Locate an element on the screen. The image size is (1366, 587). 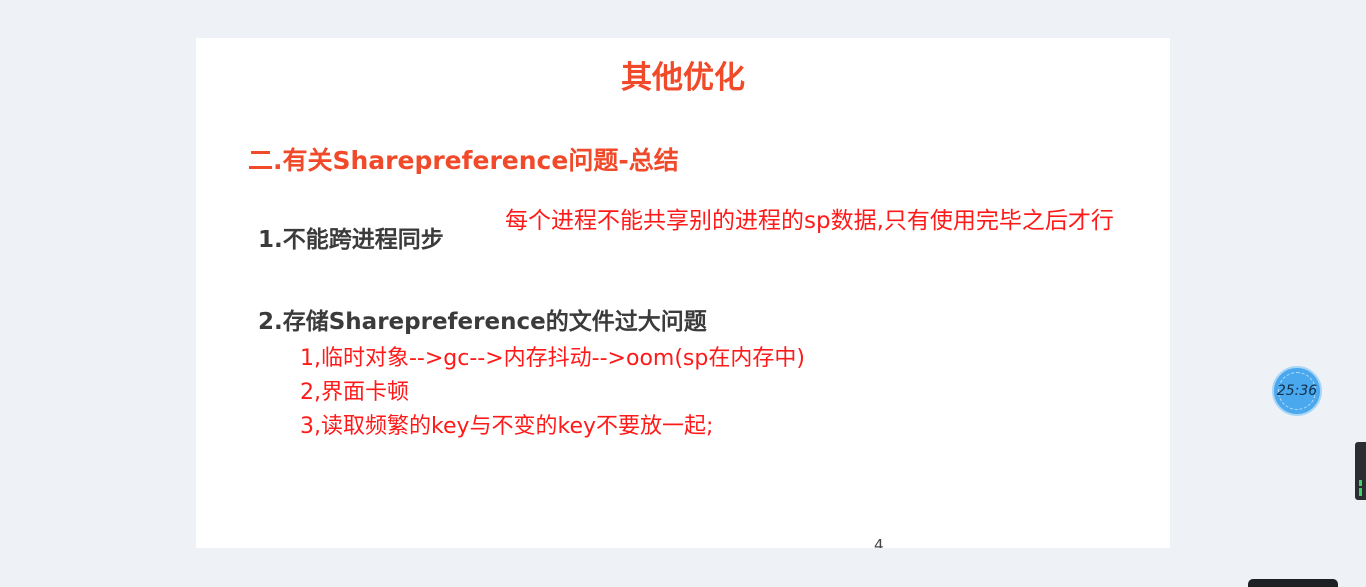
page-number: 4 is located at coordinates (879, 542).